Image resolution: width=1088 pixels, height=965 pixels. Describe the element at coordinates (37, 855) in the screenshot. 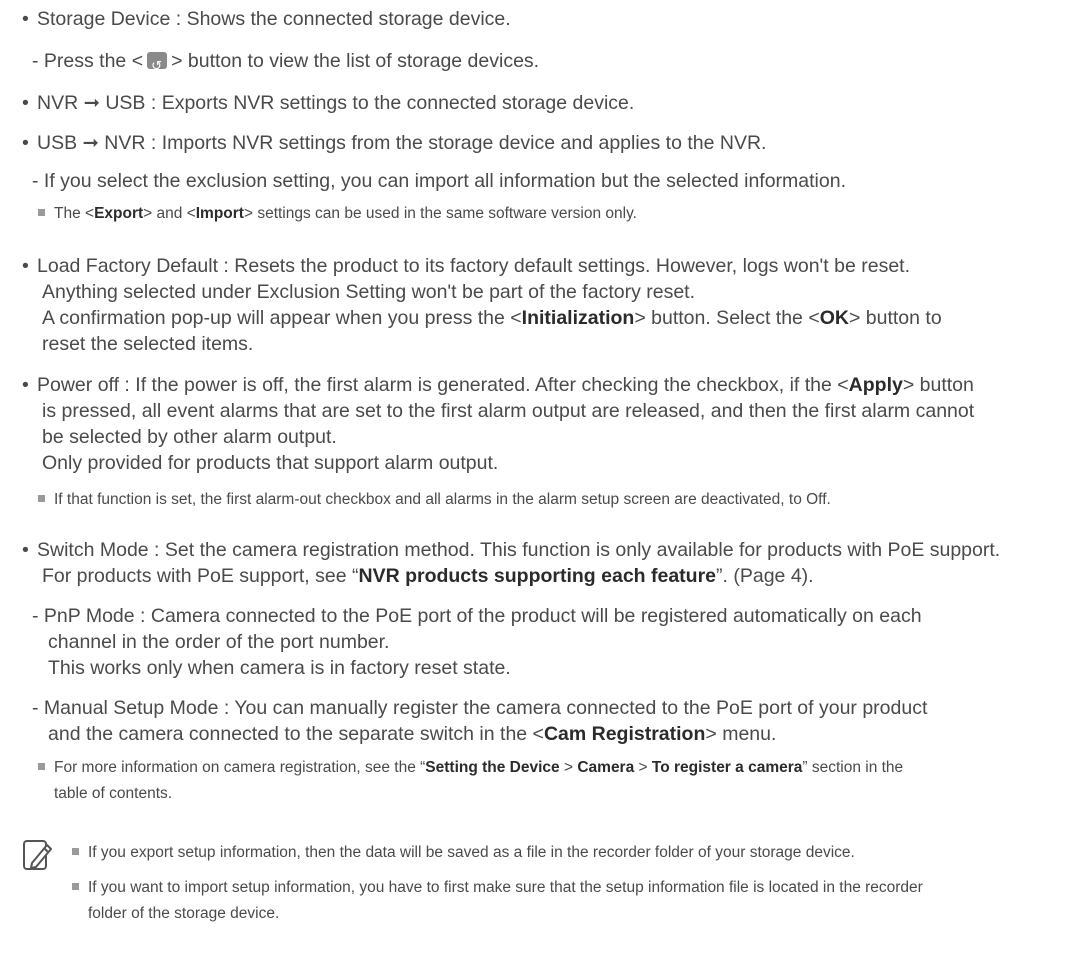

I see `pencil-note-icon` at that location.